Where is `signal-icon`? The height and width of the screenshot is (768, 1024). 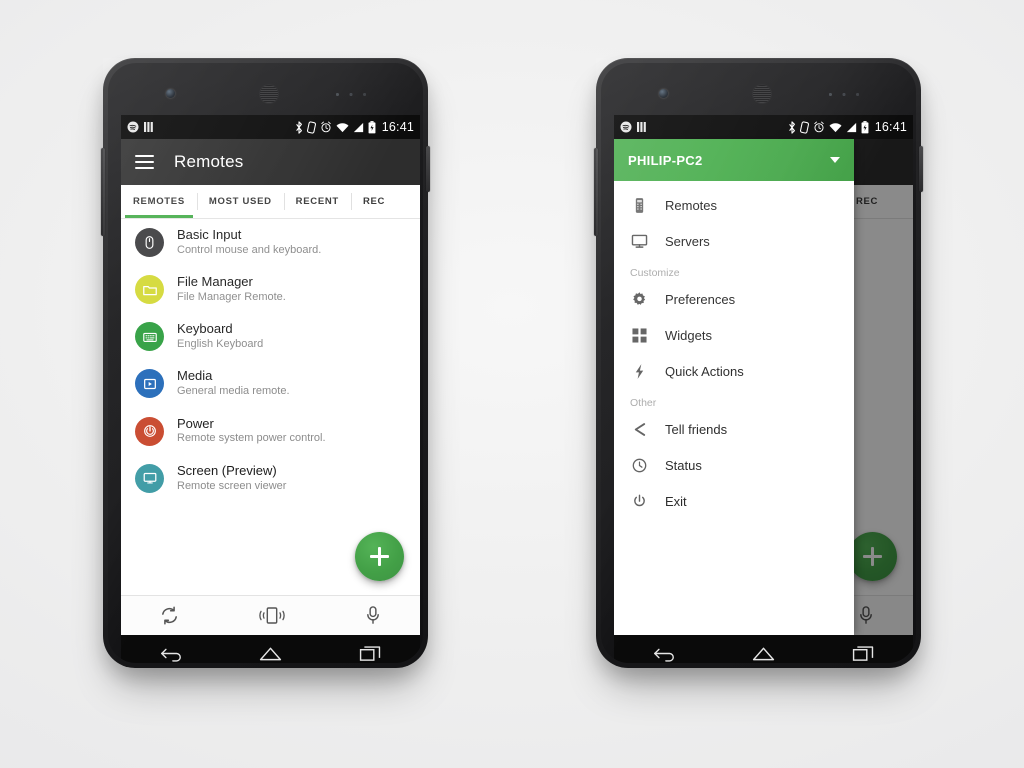 signal-icon is located at coordinates (358, 127).